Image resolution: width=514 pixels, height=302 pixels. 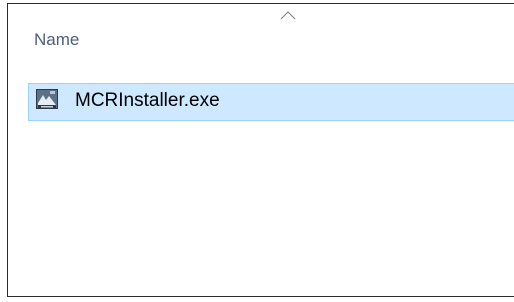 I want to click on list-item: MCRInstaller.exe, so click(x=271, y=102).